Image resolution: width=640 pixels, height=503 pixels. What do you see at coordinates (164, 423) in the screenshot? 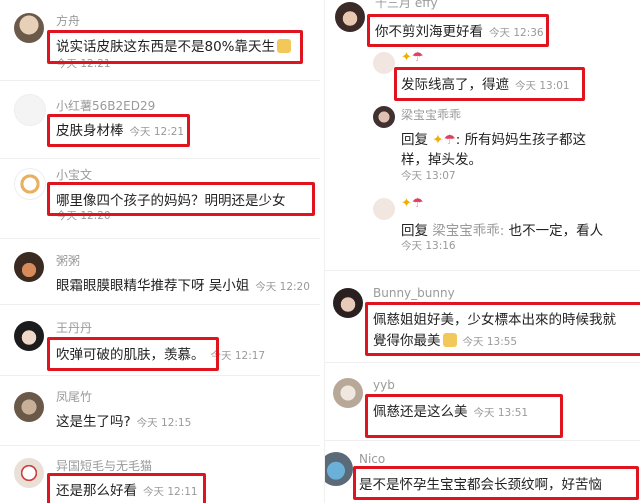
I see `comment-time: 今天 12:15` at bounding box center [164, 423].